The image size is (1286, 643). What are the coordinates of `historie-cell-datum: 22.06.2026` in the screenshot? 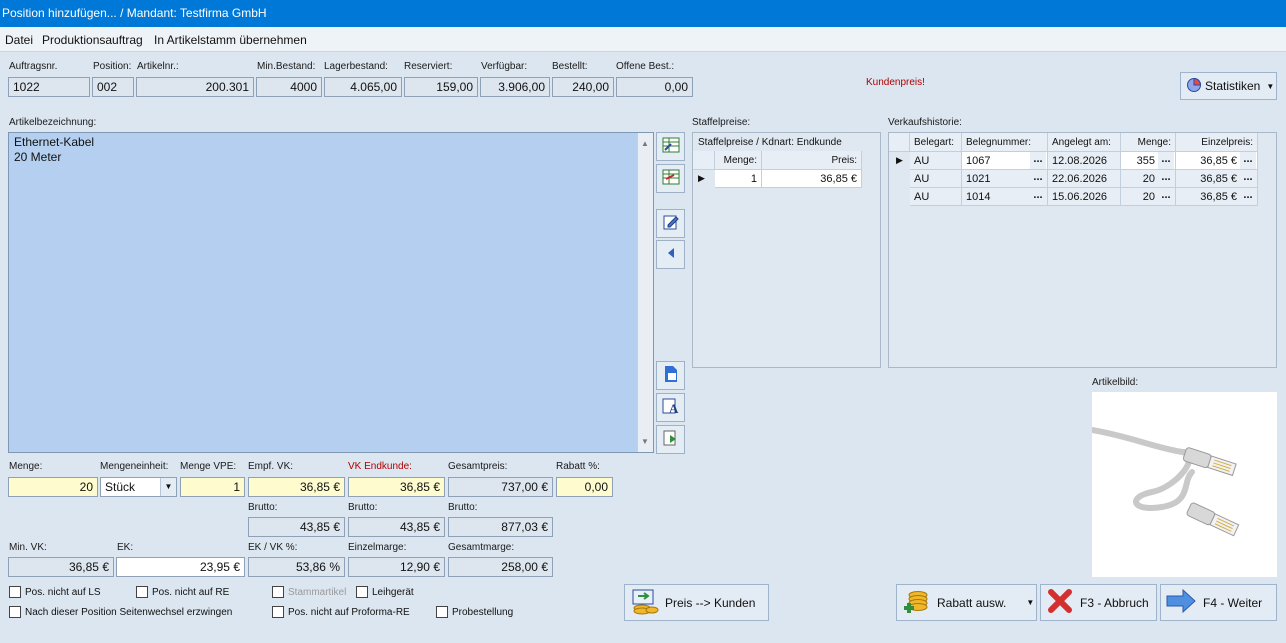 It's located at (1084, 179).